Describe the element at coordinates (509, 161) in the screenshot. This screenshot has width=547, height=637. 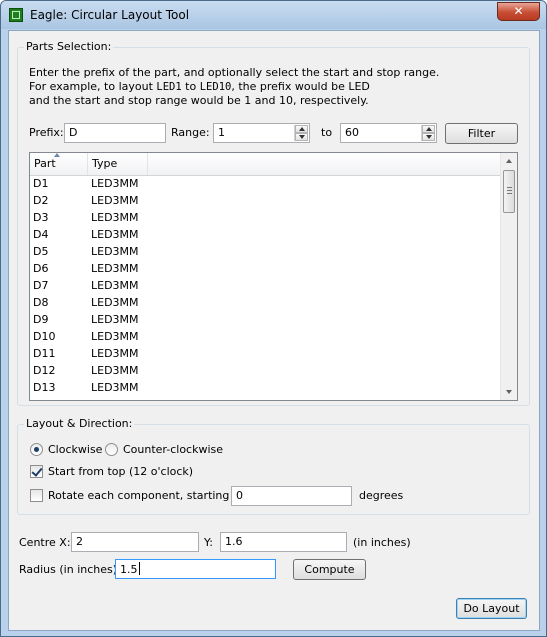
I see `scroll-up-arrow-icon` at that location.